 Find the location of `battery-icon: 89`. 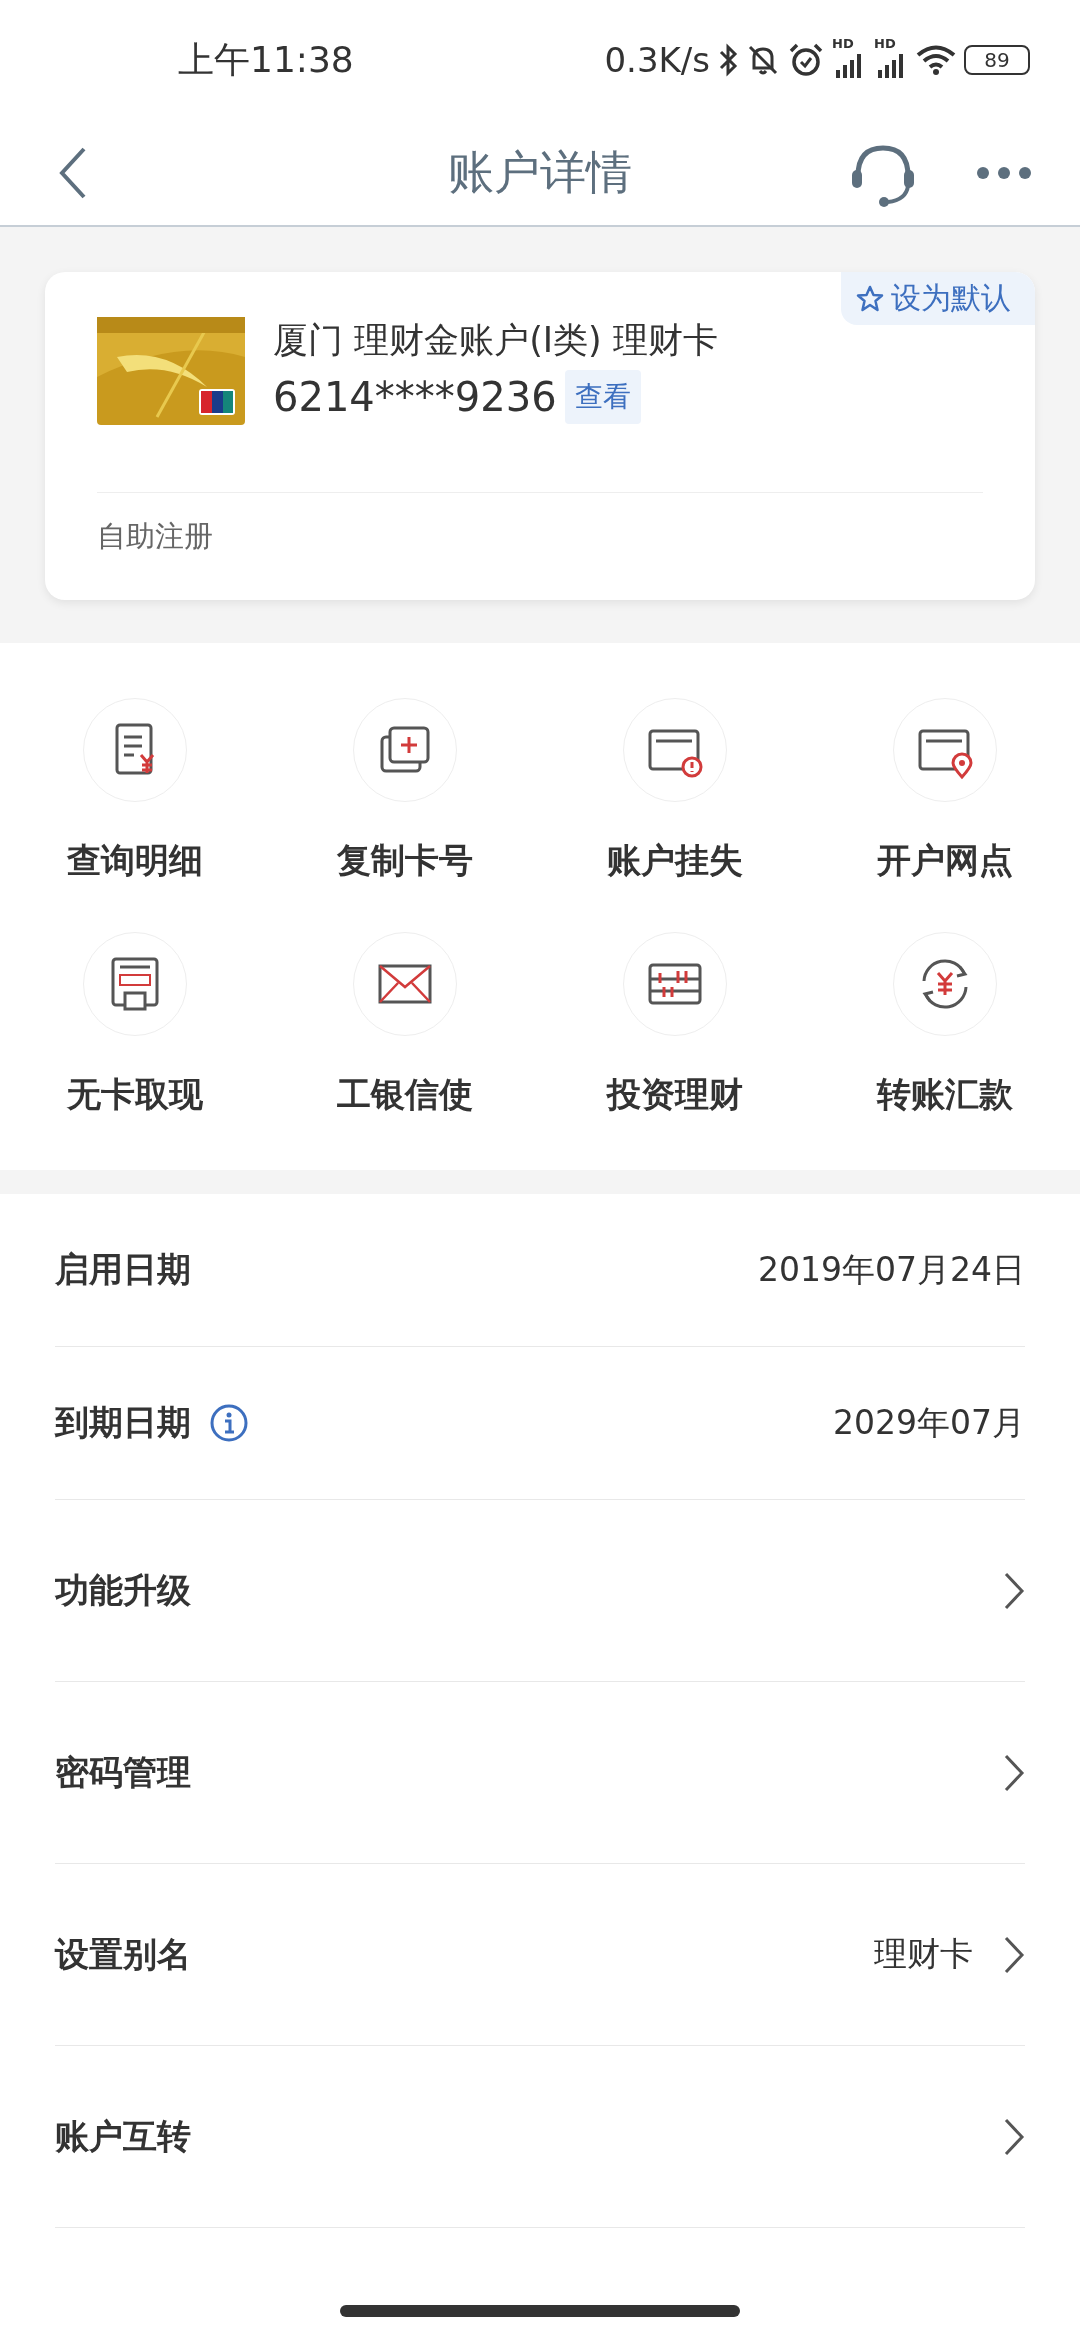

battery-icon: 89 is located at coordinates (997, 60).